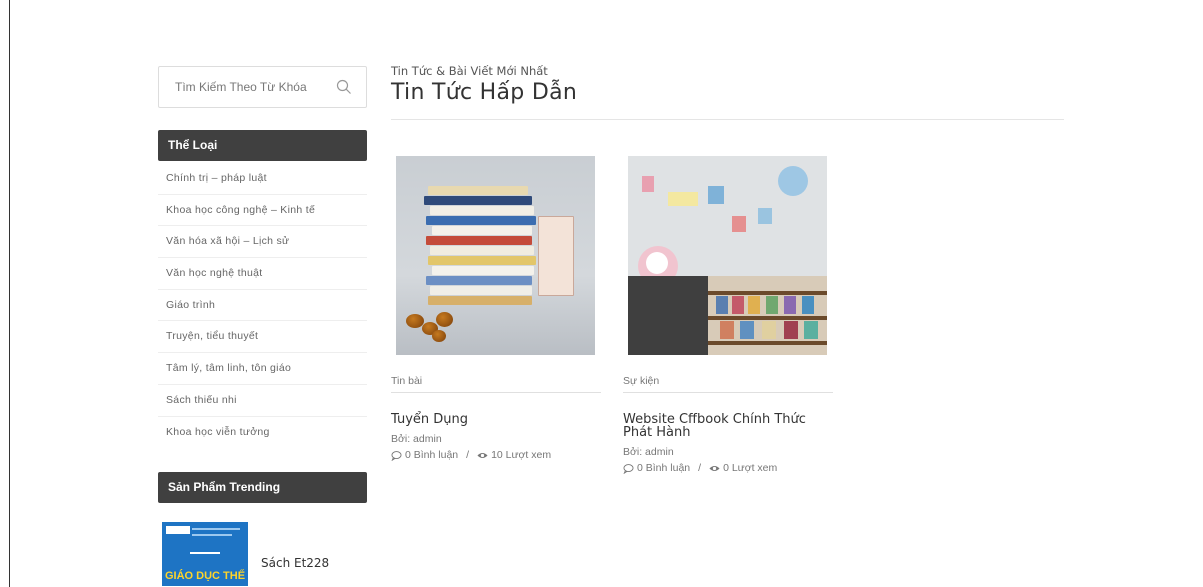  I want to click on post-views: 0 Lượt xem, so click(750, 468).